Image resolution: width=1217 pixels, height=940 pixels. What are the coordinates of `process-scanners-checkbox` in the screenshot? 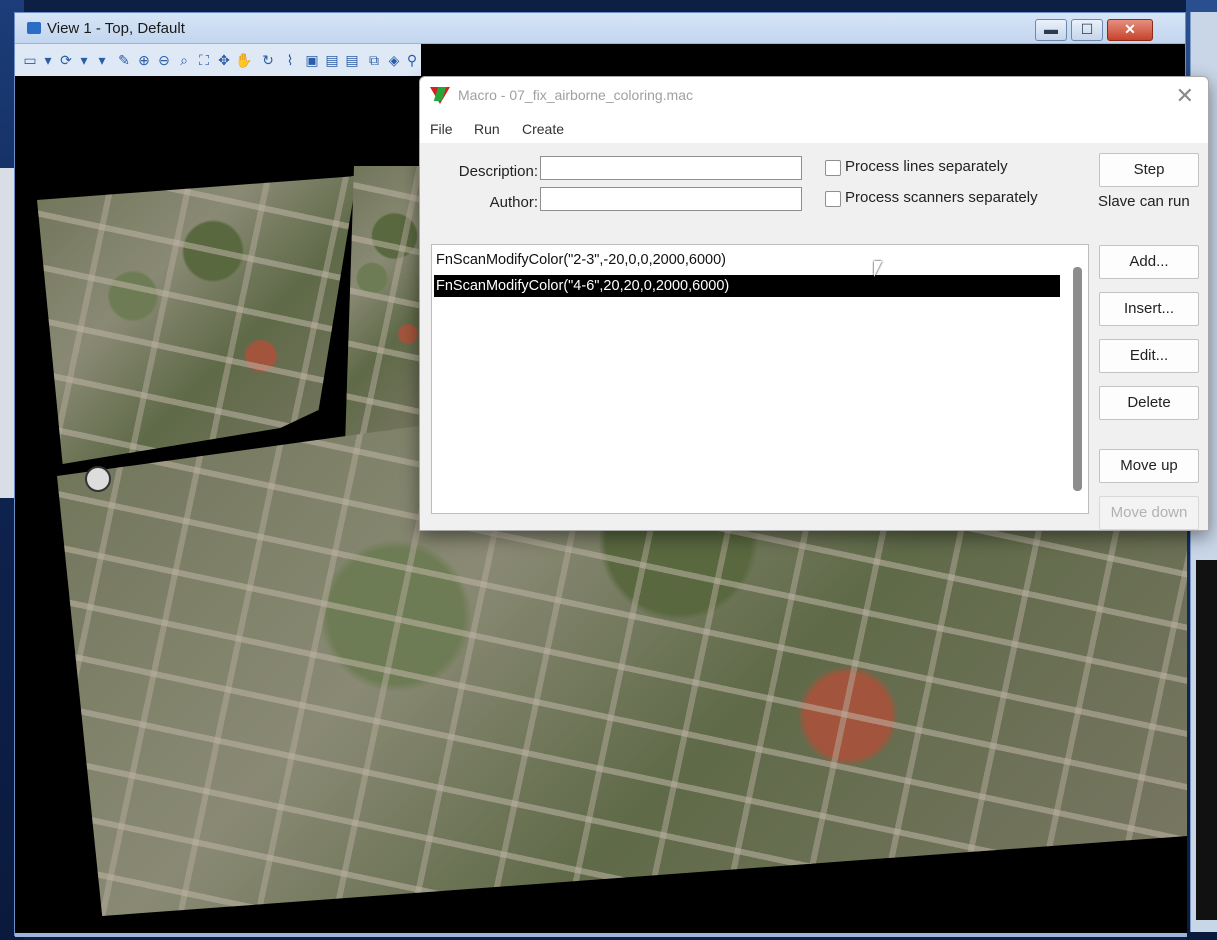 It's located at (833, 199).